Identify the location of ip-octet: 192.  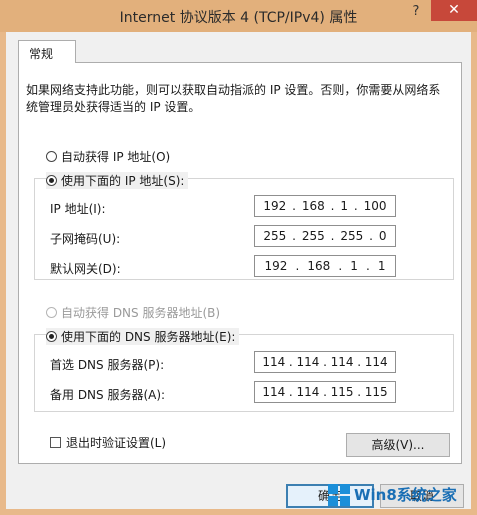
(275, 206).